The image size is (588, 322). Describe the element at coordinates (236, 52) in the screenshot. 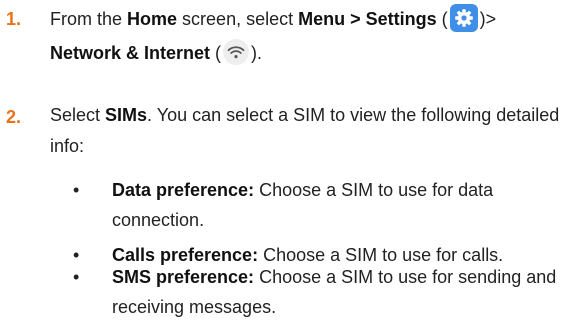

I see `wifi-icon` at that location.